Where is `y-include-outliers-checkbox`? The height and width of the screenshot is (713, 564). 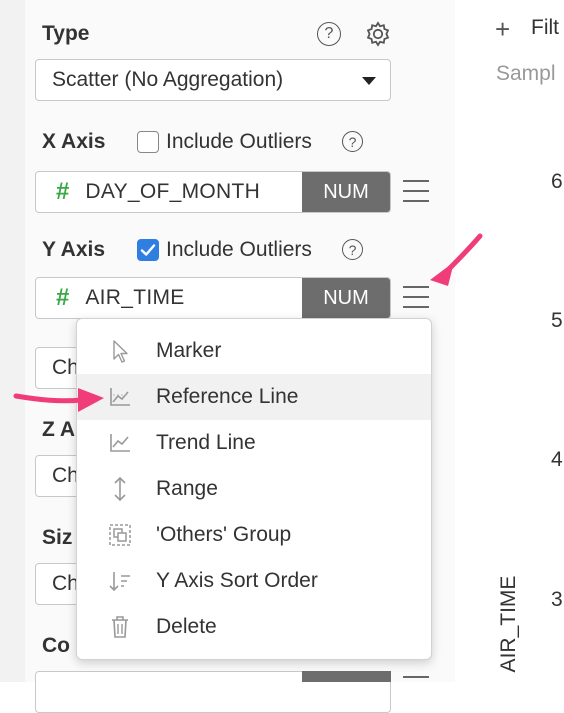
y-include-outliers-checkbox is located at coordinates (148, 250).